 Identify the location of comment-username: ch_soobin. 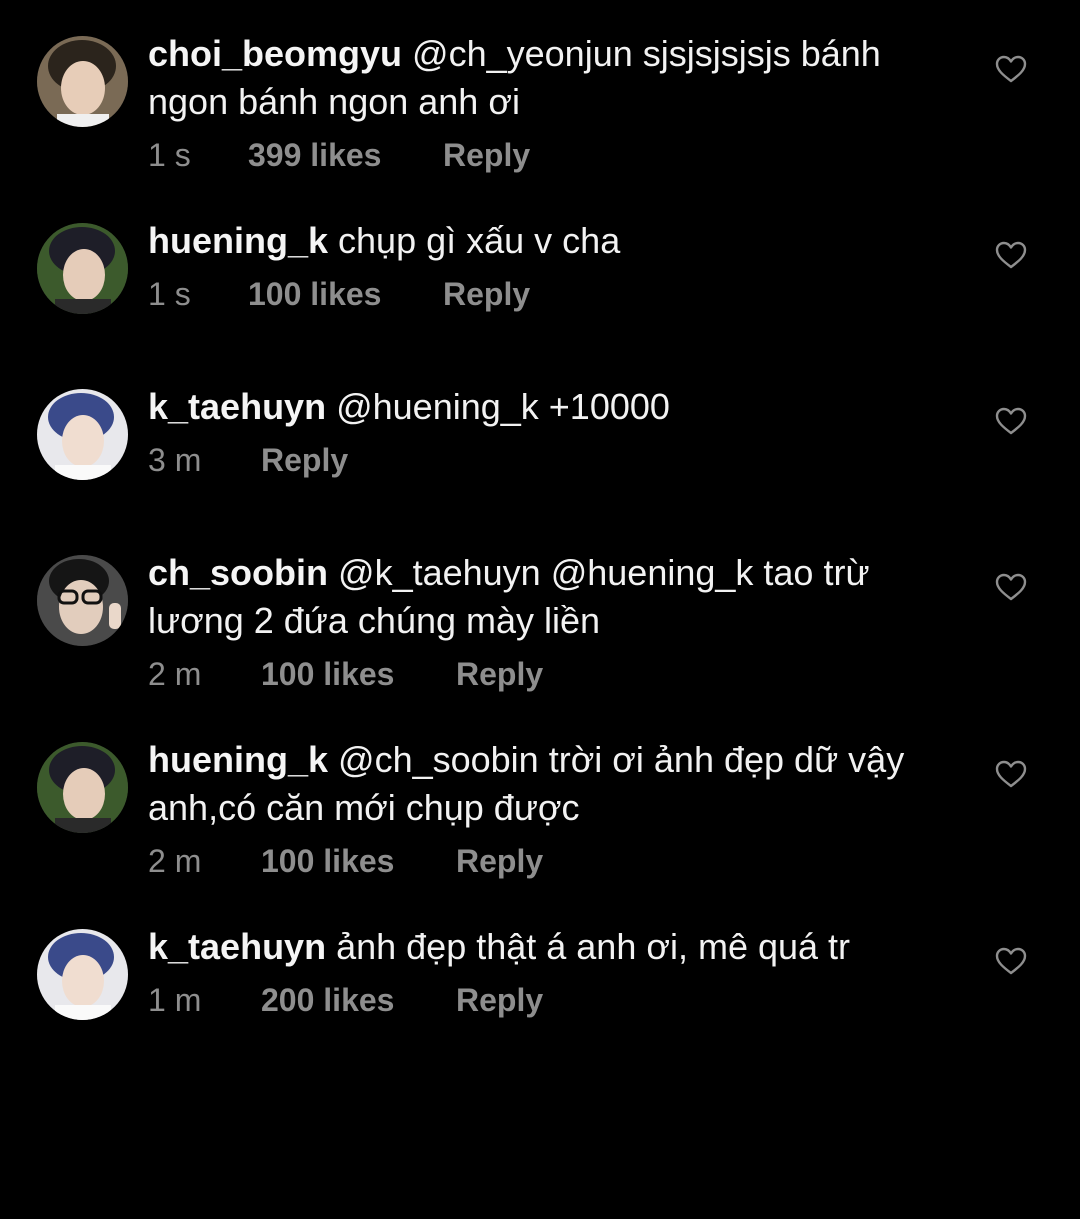
(238, 572).